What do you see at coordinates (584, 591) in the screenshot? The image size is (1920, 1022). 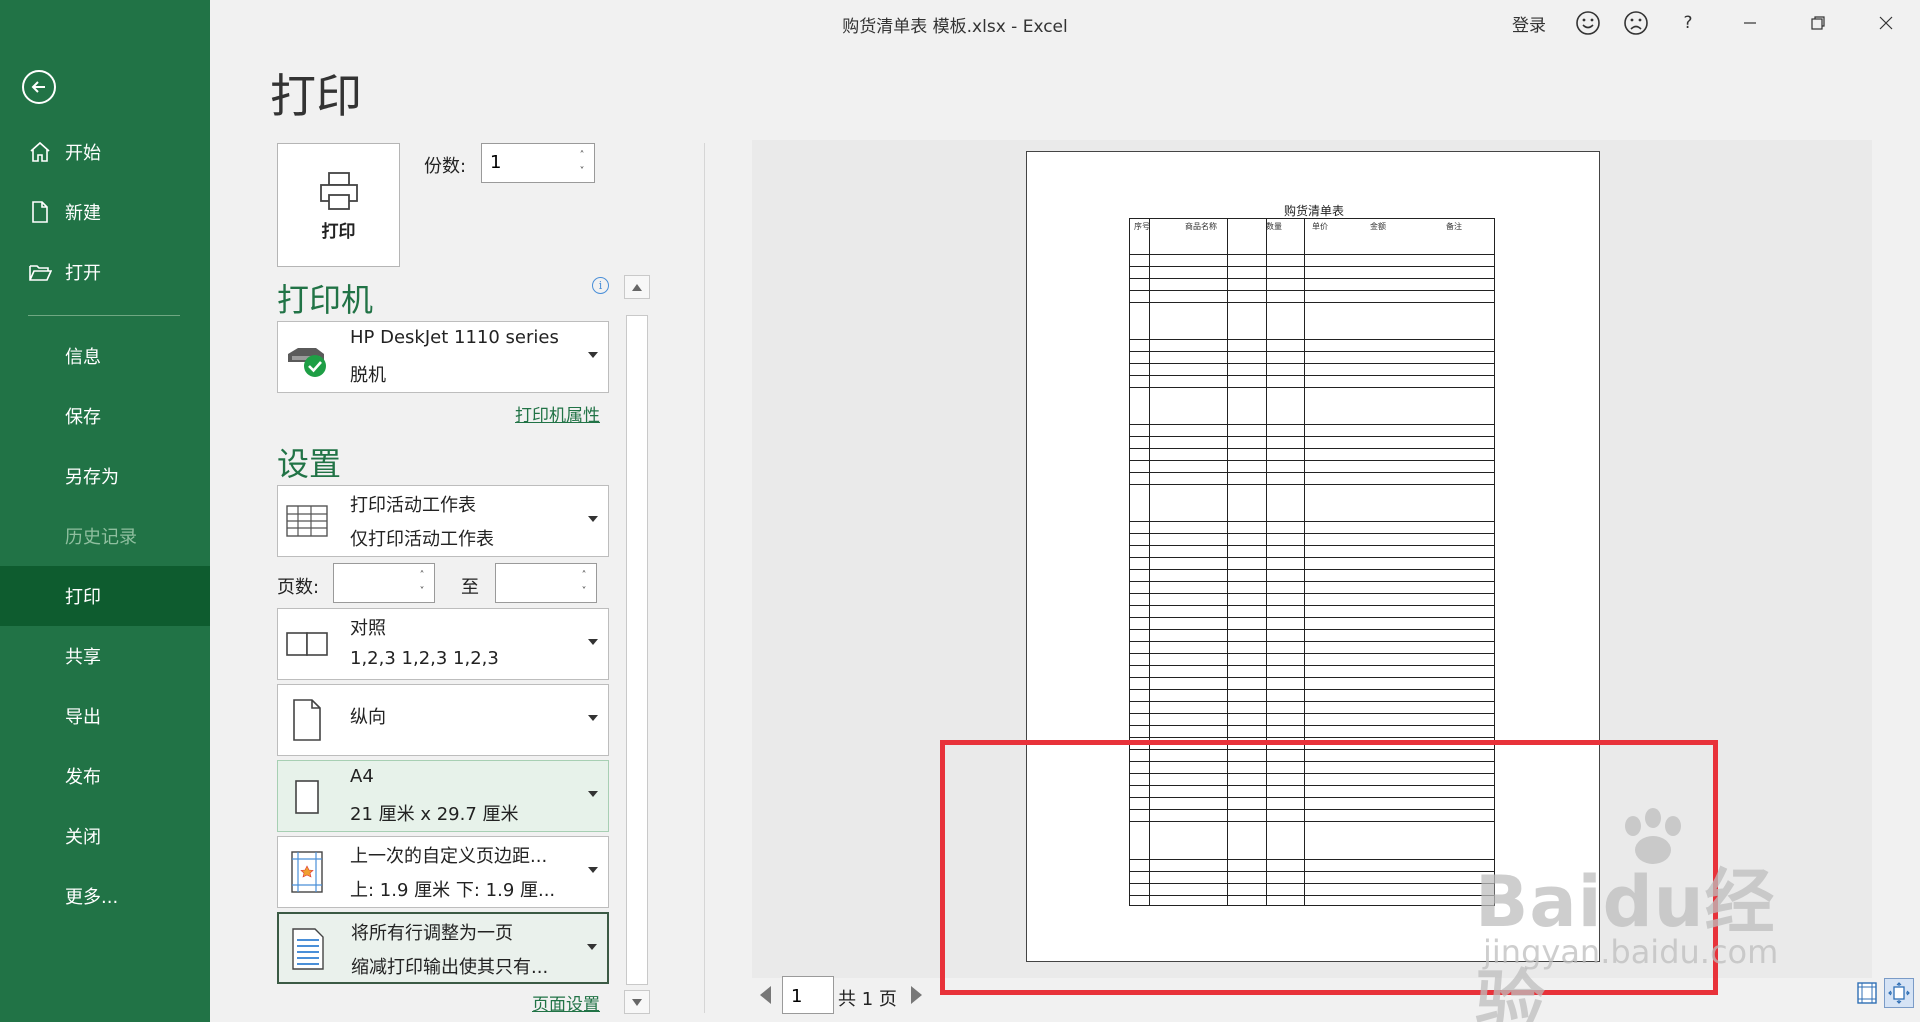 I see `pages-to-down-icon: ˅` at bounding box center [584, 591].